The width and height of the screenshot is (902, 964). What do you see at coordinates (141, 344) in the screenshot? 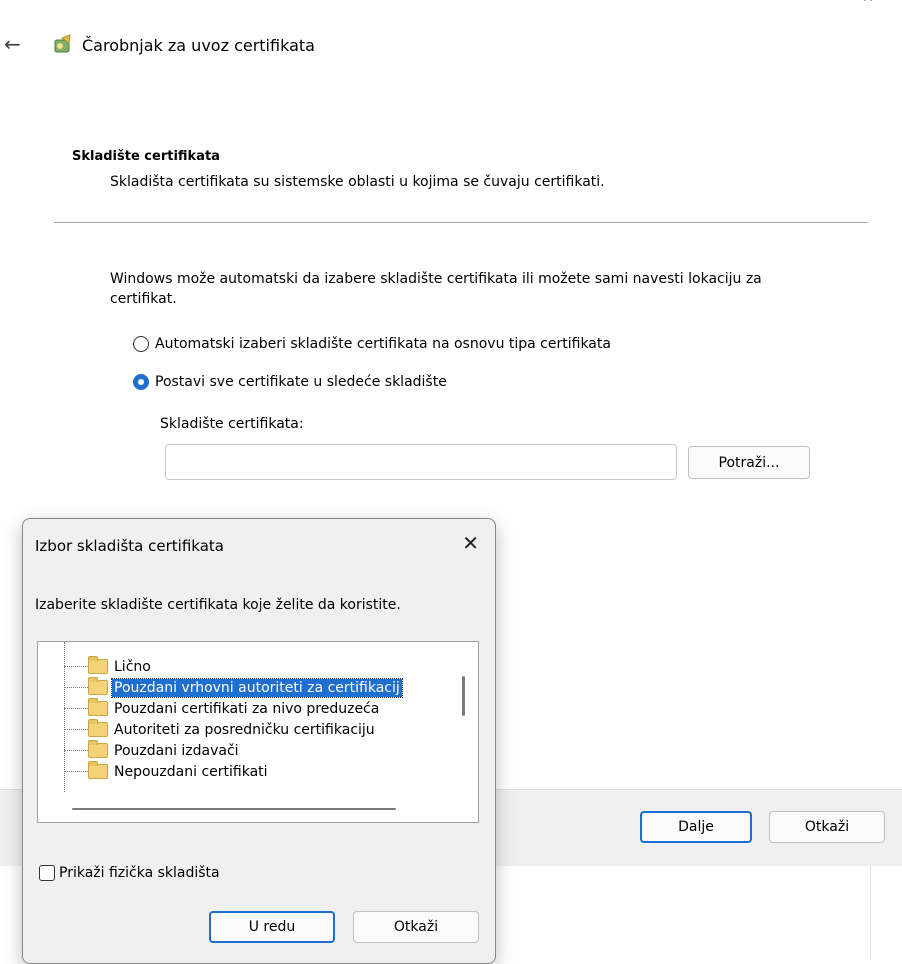
I see `radio-auto-indicator` at bounding box center [141, 344].